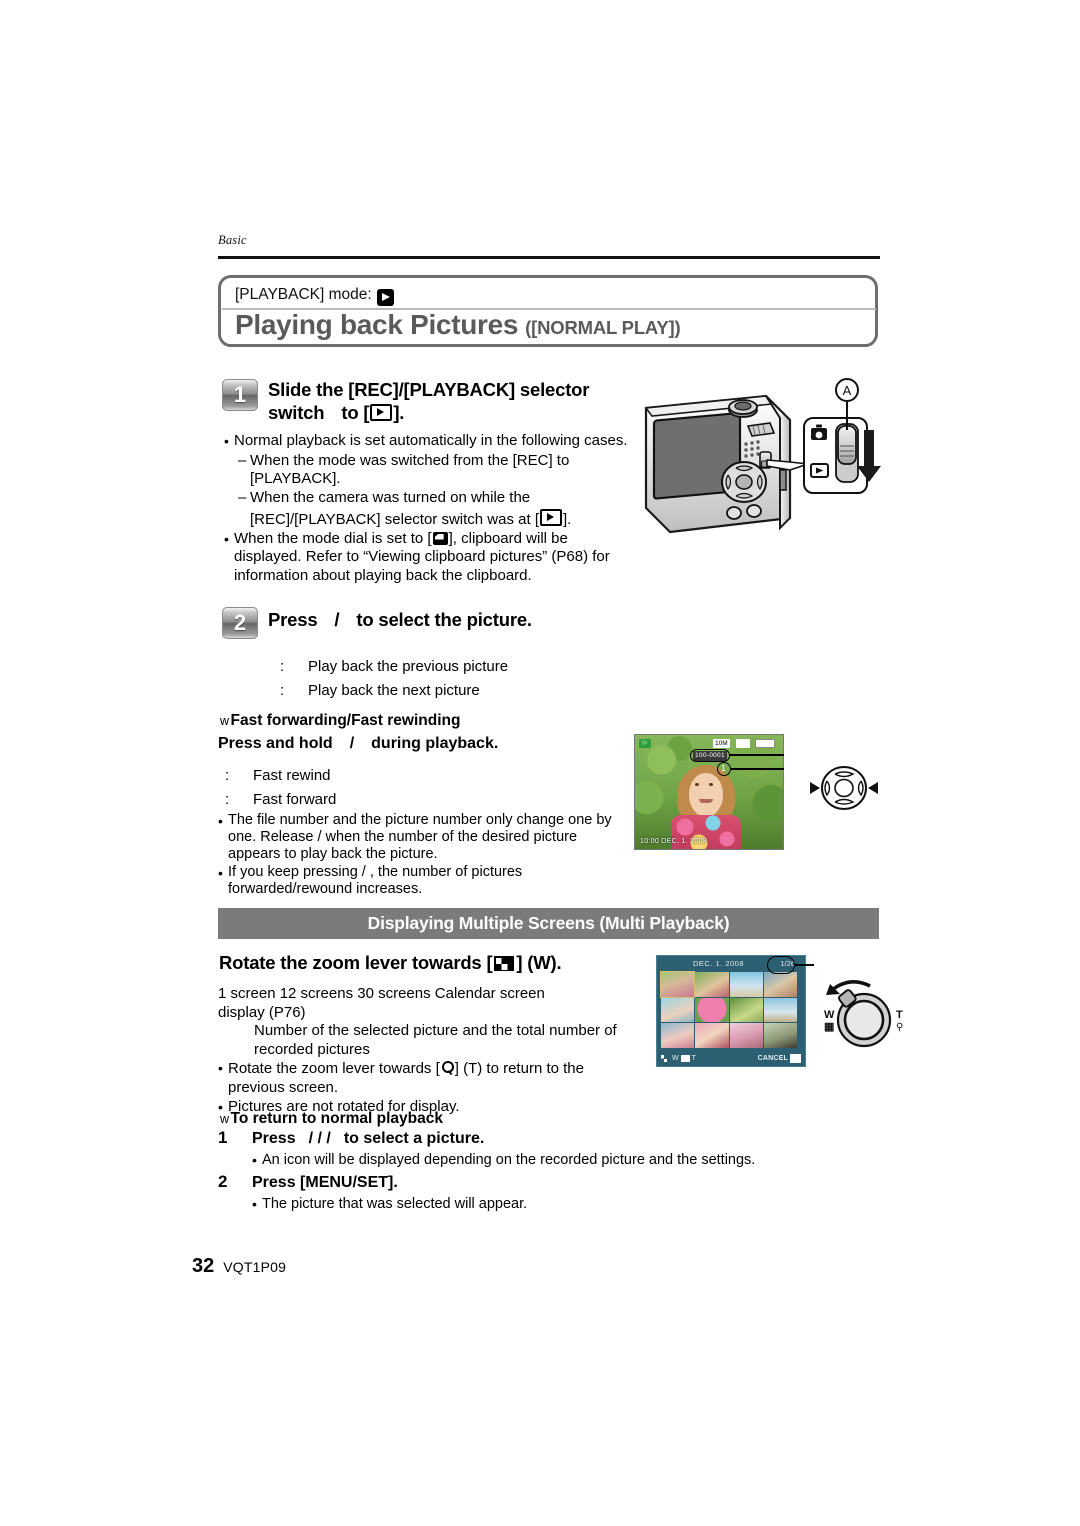 This screenshot has height=1526, width=1080. Describe the element at coordinates (400, 620) in the screenshot. I see `step-2-heading: Press / to select the picture.` at that location.